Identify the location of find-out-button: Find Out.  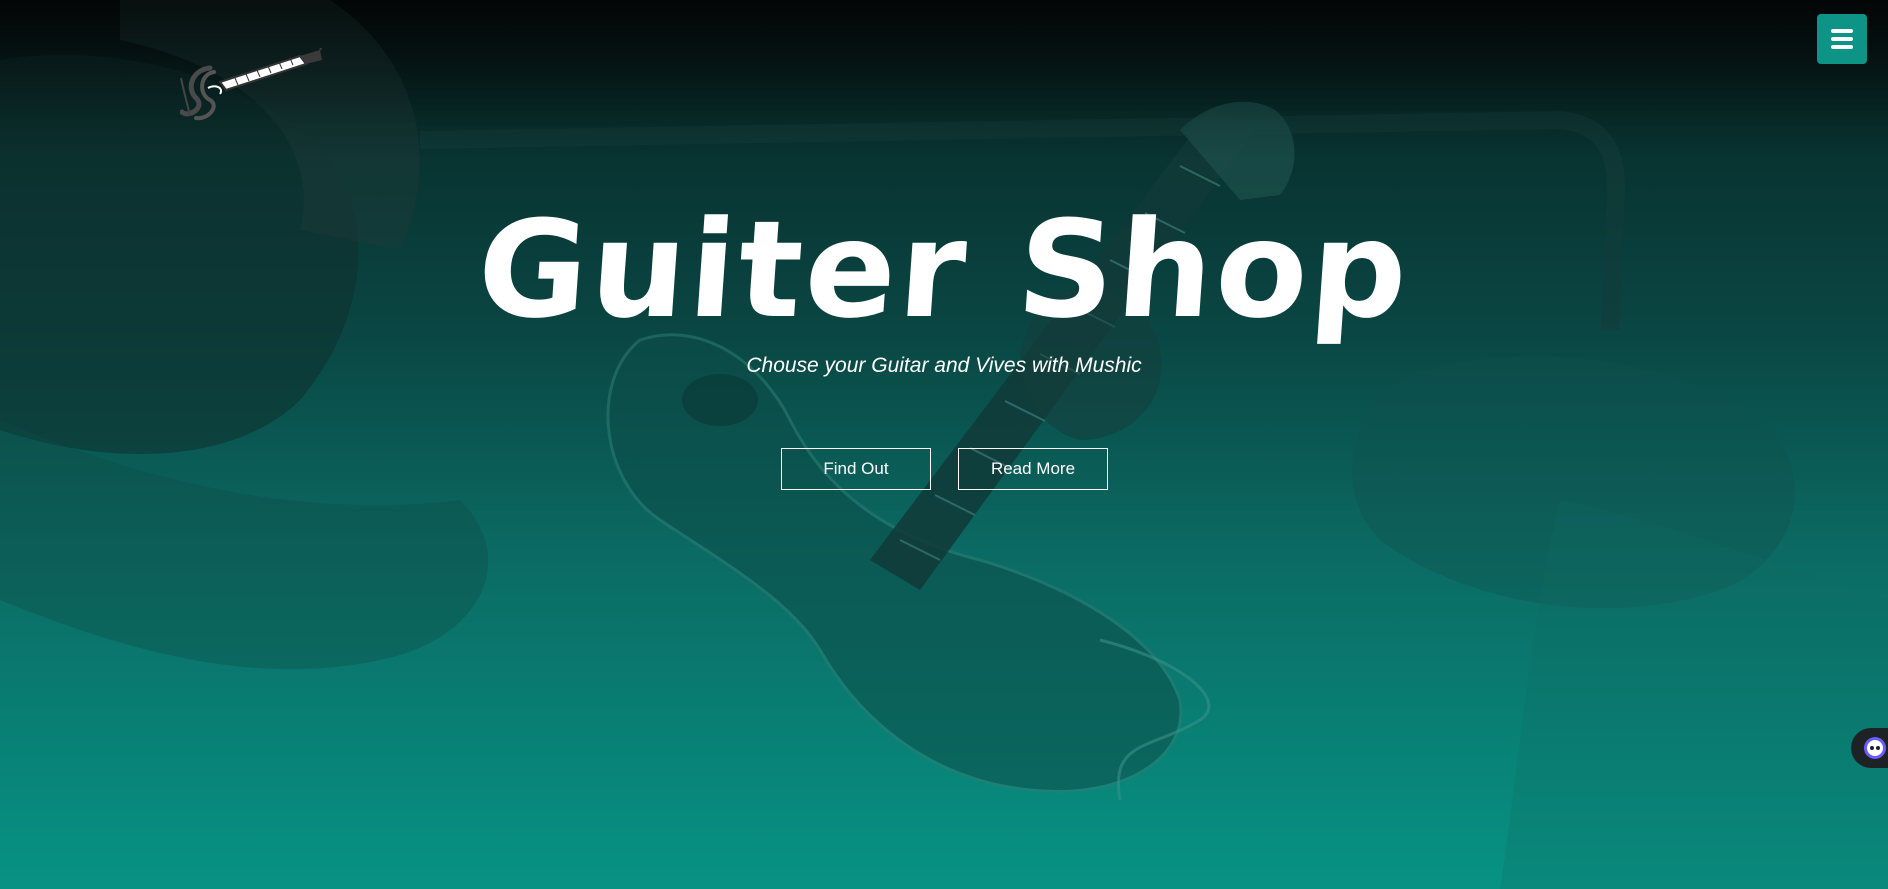
(856, 469).